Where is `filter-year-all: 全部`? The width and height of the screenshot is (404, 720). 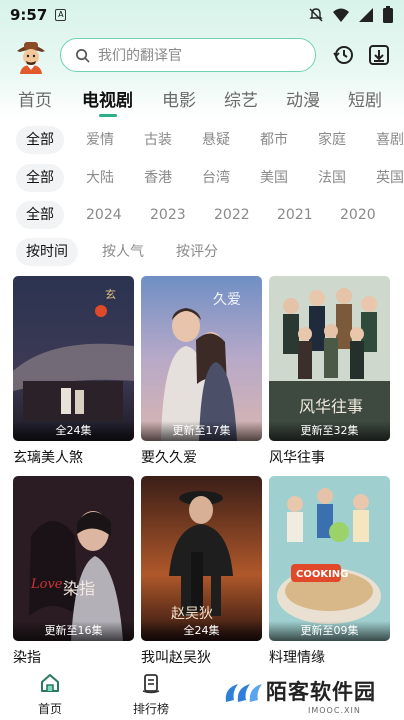
filter-year-all: 全部 is located at coordinates (40, 215).